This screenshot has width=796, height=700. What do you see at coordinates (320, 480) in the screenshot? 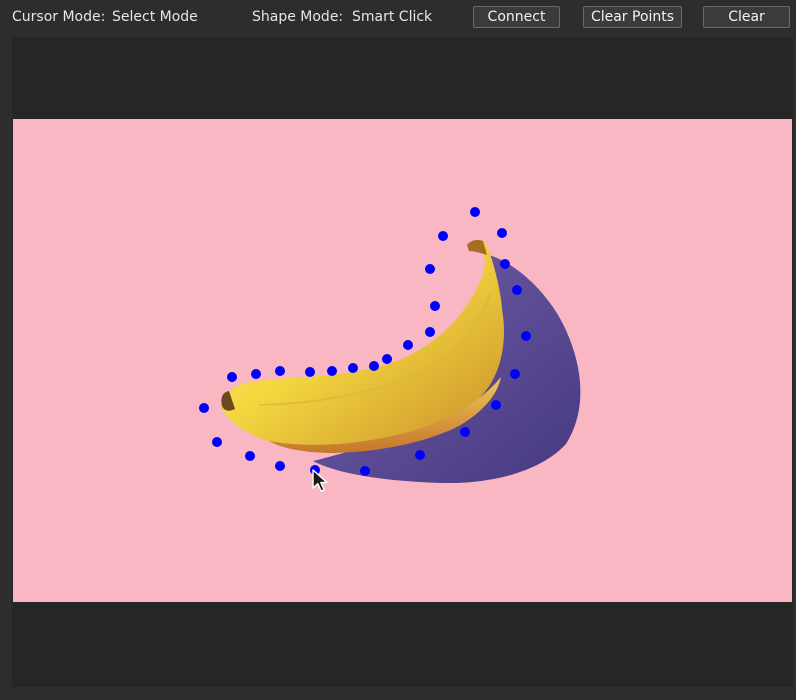
I see `mouse-pointer-icon` at bounding box center [320, 480].